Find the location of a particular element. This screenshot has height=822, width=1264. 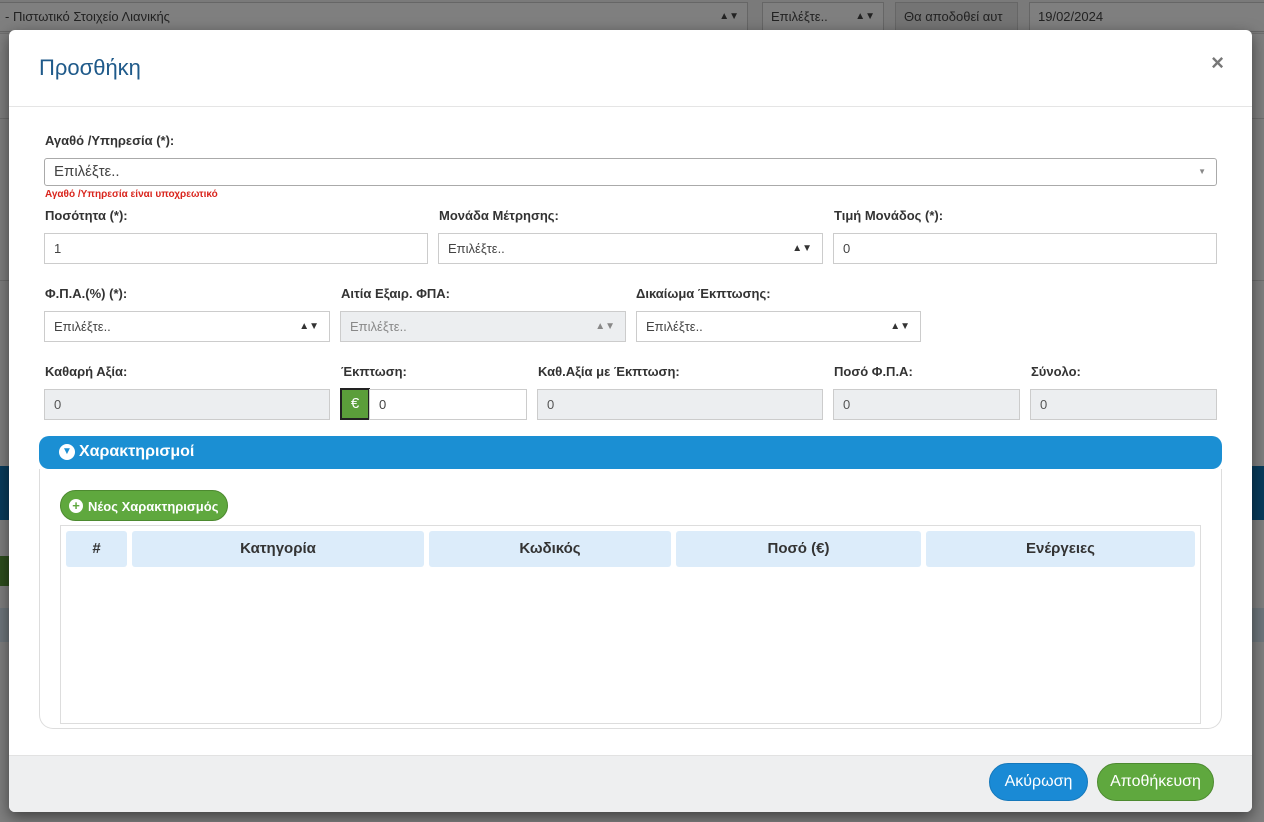

chevron-down-icon: ▼ is located at coordinates (67, 452).